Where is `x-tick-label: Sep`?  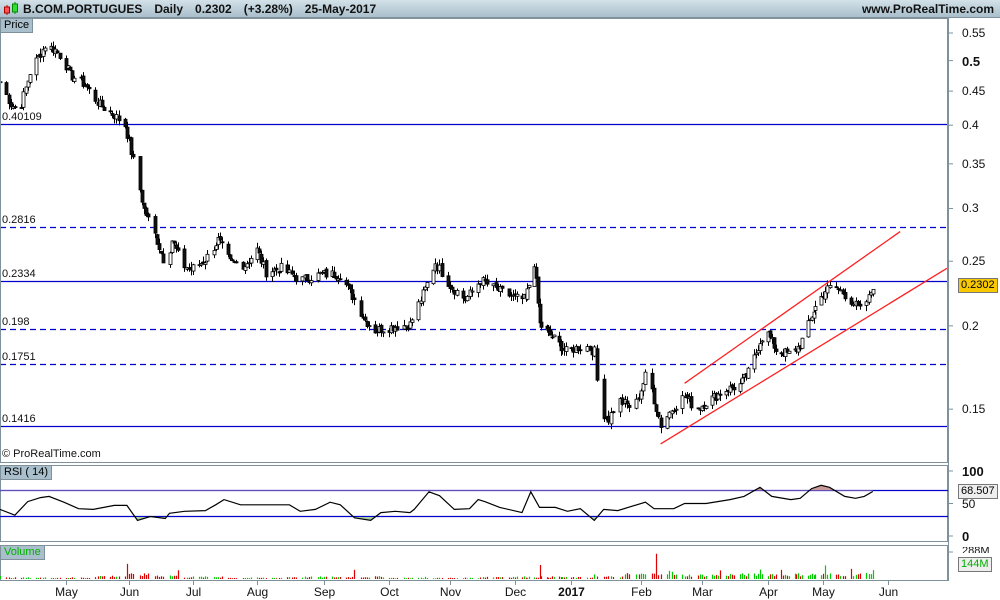 x-tick-label: Sep is located at coordinates (324, 592).